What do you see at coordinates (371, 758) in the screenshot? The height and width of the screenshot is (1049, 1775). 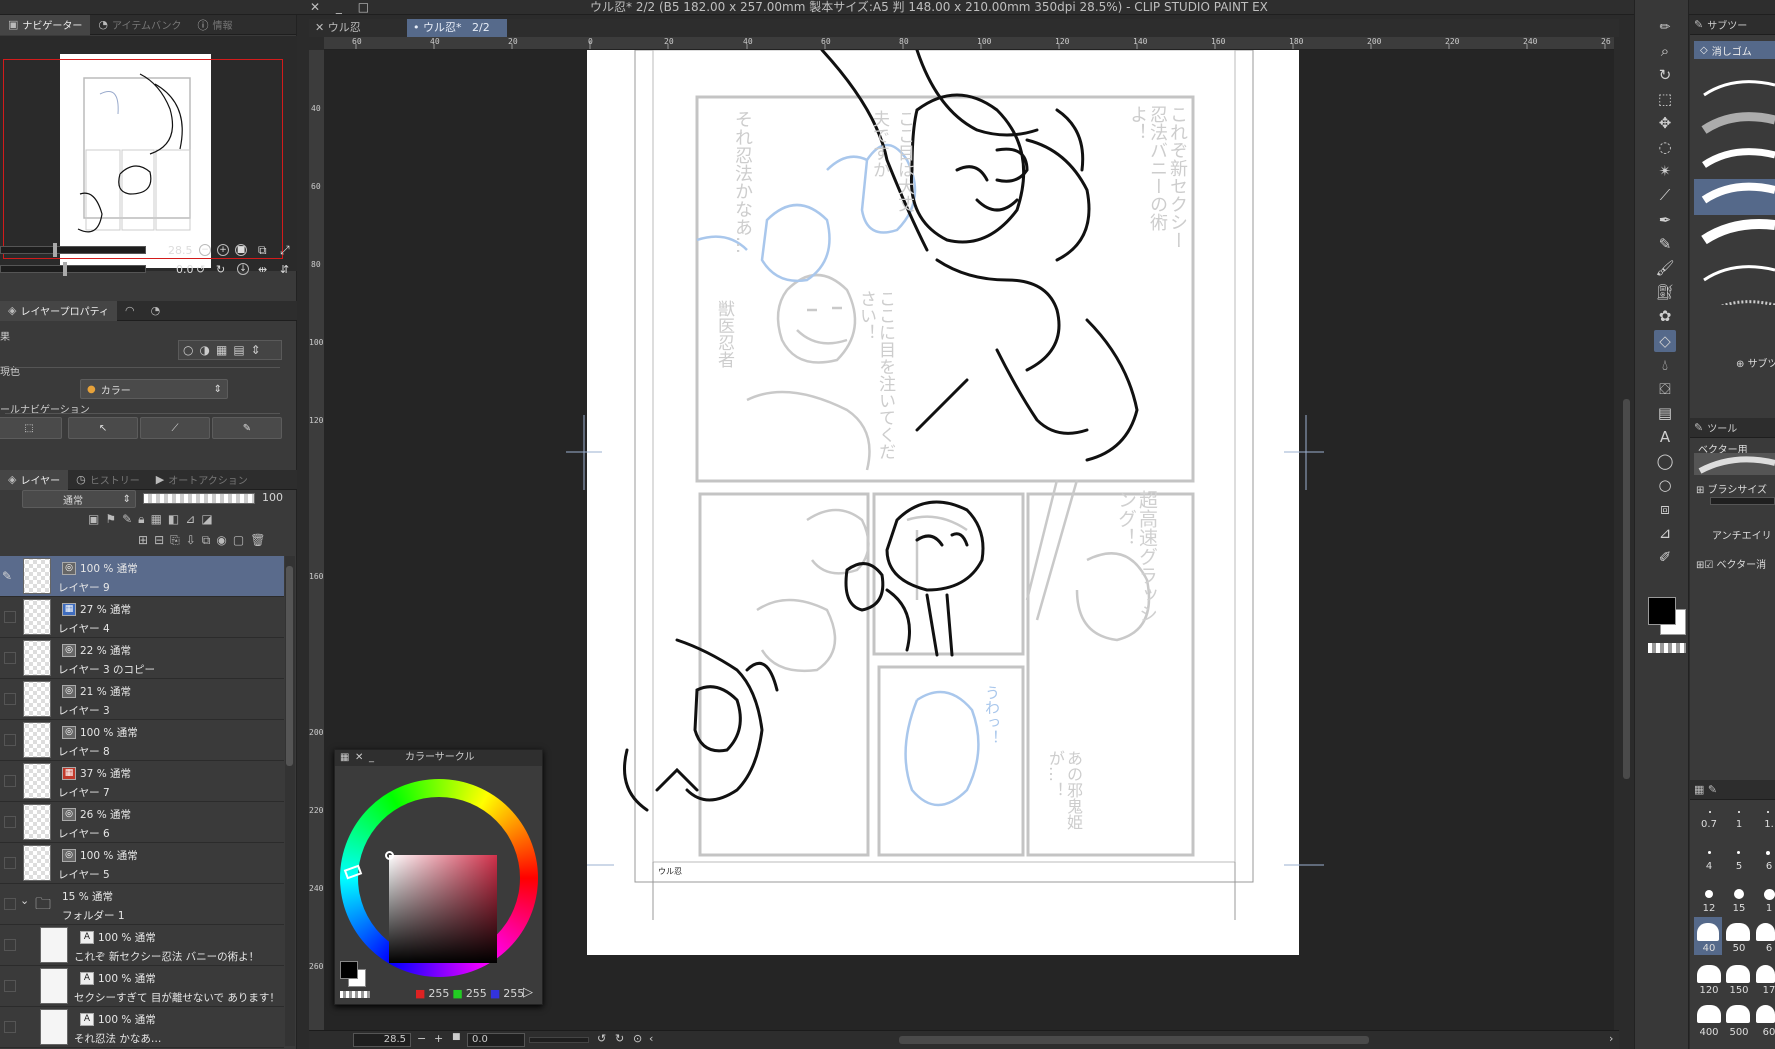 I see `minimize-icon: _` at bounding box center [371, 758].